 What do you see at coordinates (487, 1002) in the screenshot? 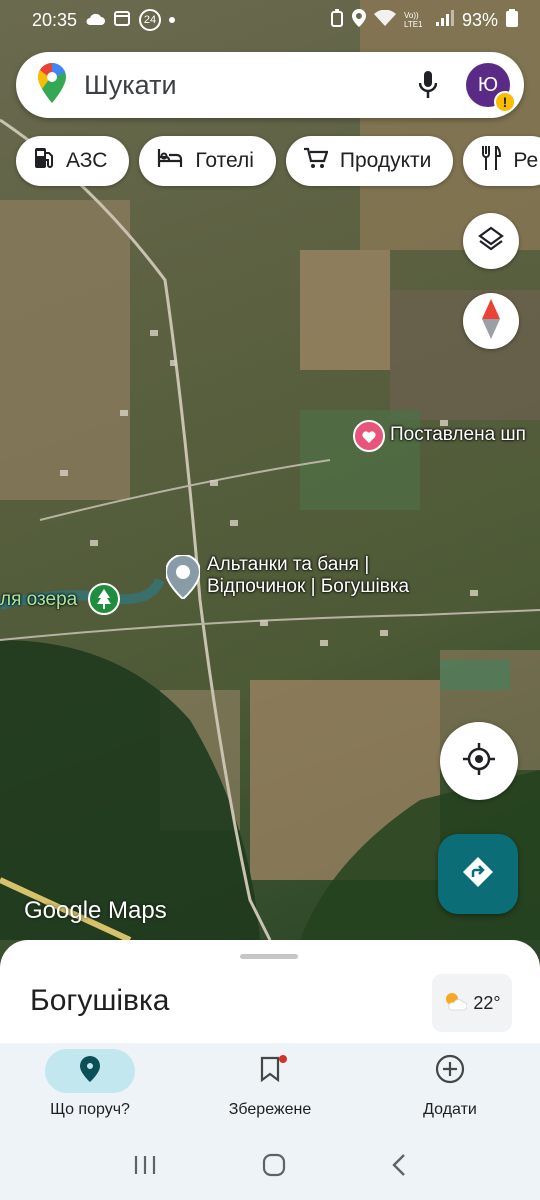
I see `temperature: 22°` at bounding box center [487, 1002].